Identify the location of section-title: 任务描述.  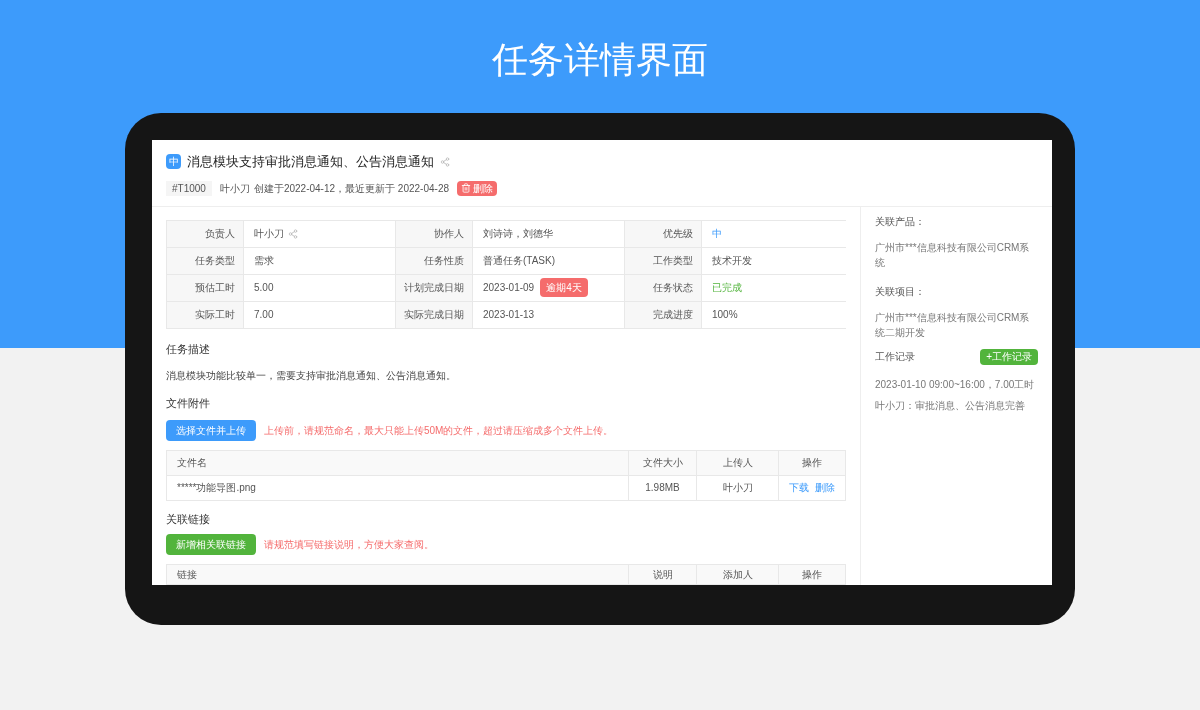
(188, 349).